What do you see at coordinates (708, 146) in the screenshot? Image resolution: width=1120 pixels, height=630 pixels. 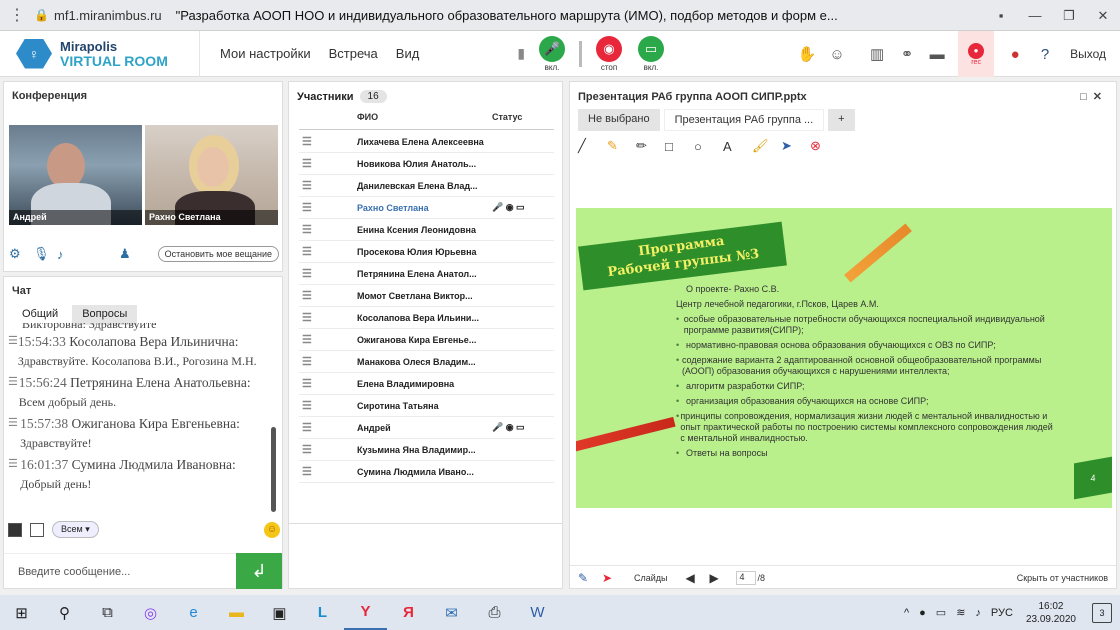 I see `ellipse-tool-icon: ○` at bounding box center [708, 146].